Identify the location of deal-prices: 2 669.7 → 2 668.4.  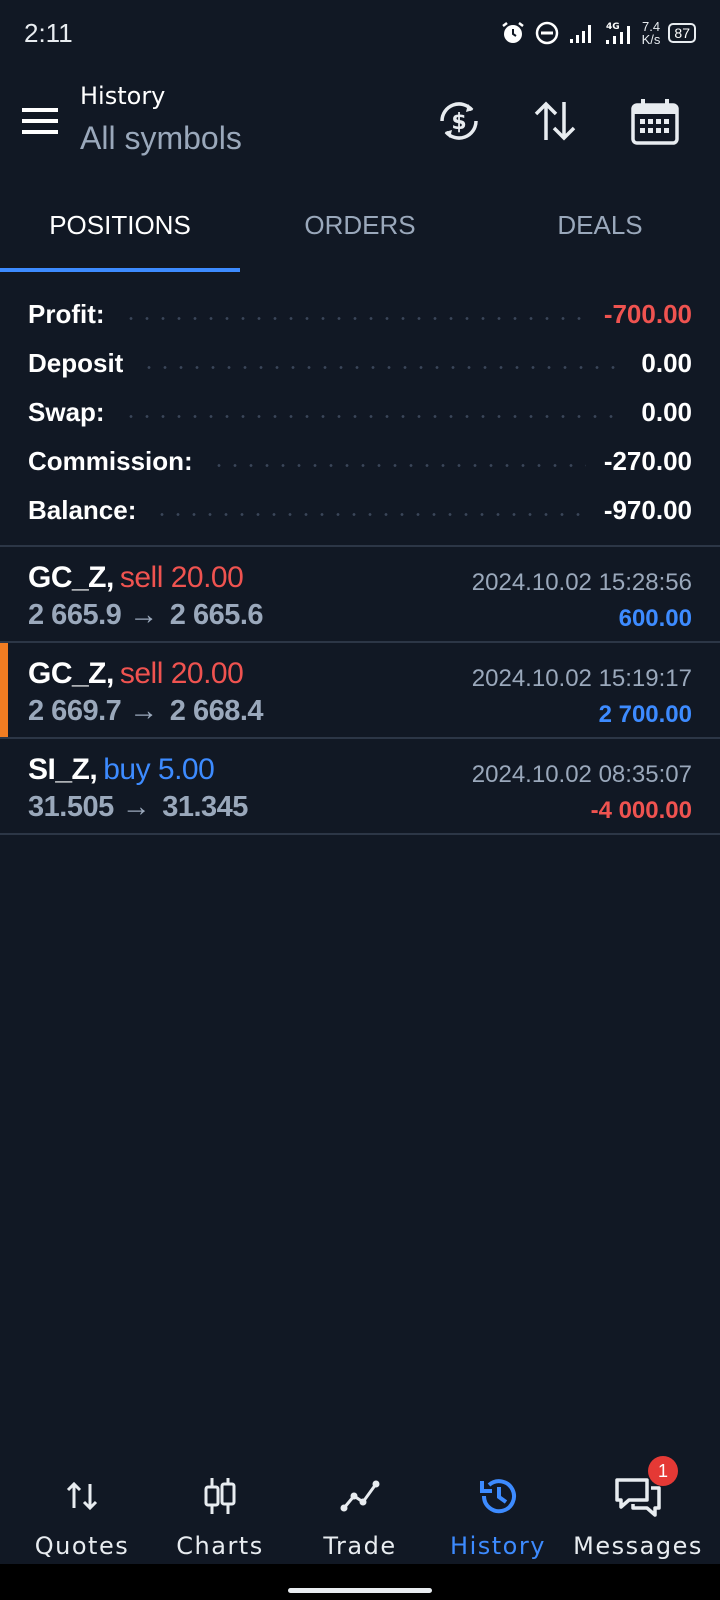
(146, 711).